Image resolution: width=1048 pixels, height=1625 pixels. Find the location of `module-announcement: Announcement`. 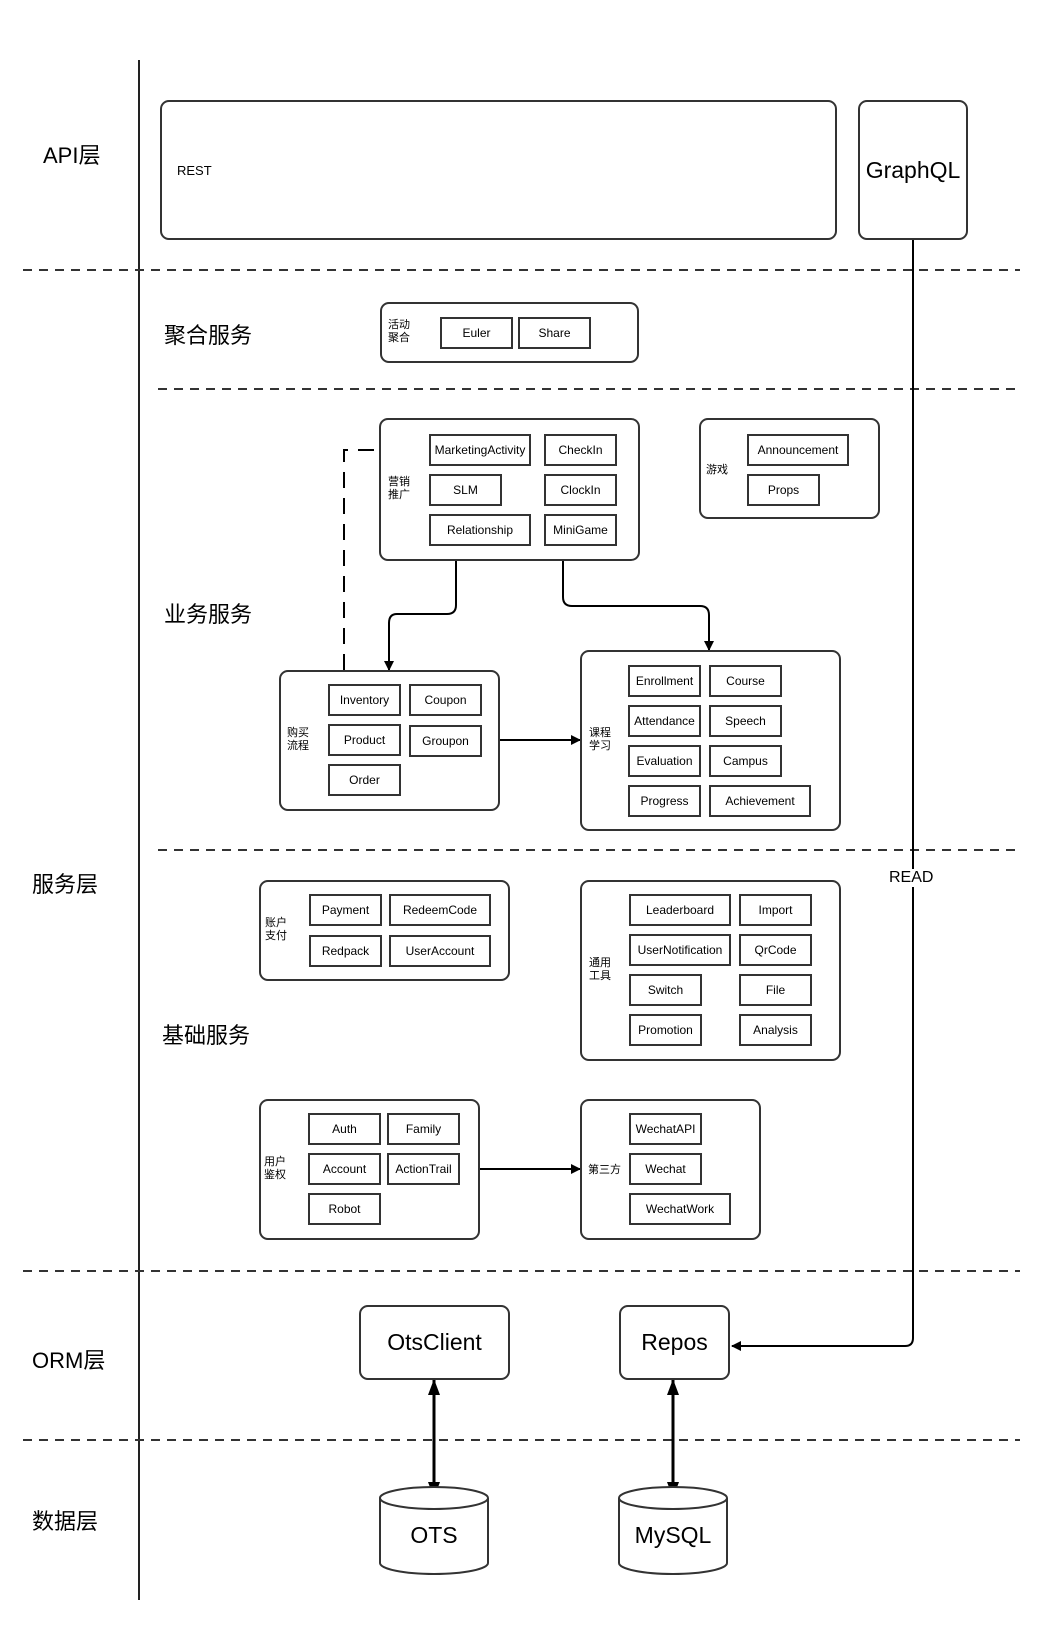

module-announcement: Announcement is located at coordinates (798, 450).